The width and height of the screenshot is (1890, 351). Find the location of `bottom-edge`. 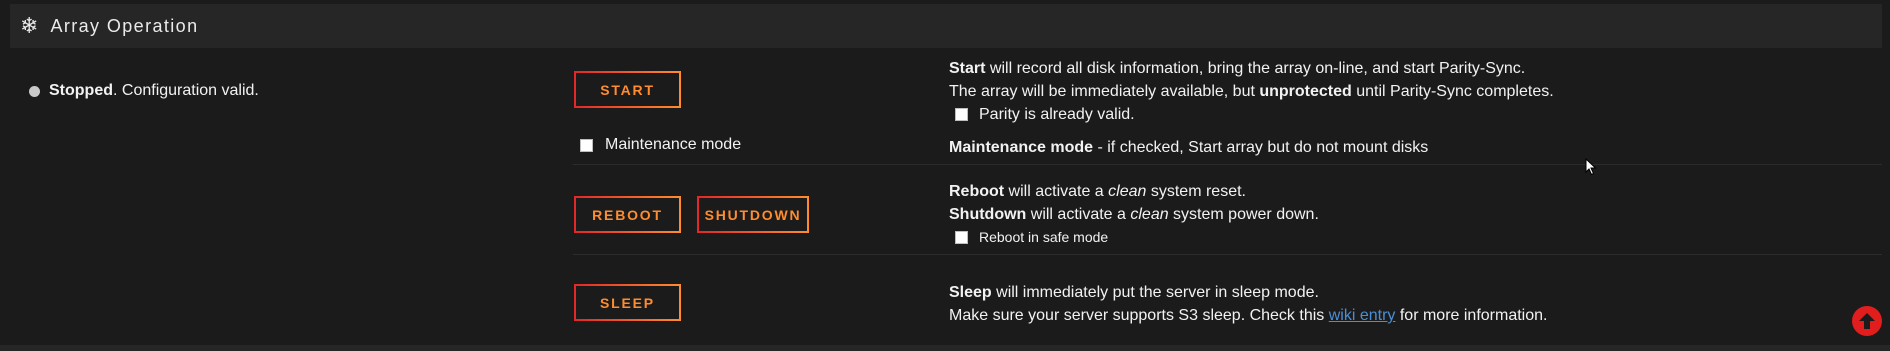

bottom-edge is located at coordinates (945, 348).